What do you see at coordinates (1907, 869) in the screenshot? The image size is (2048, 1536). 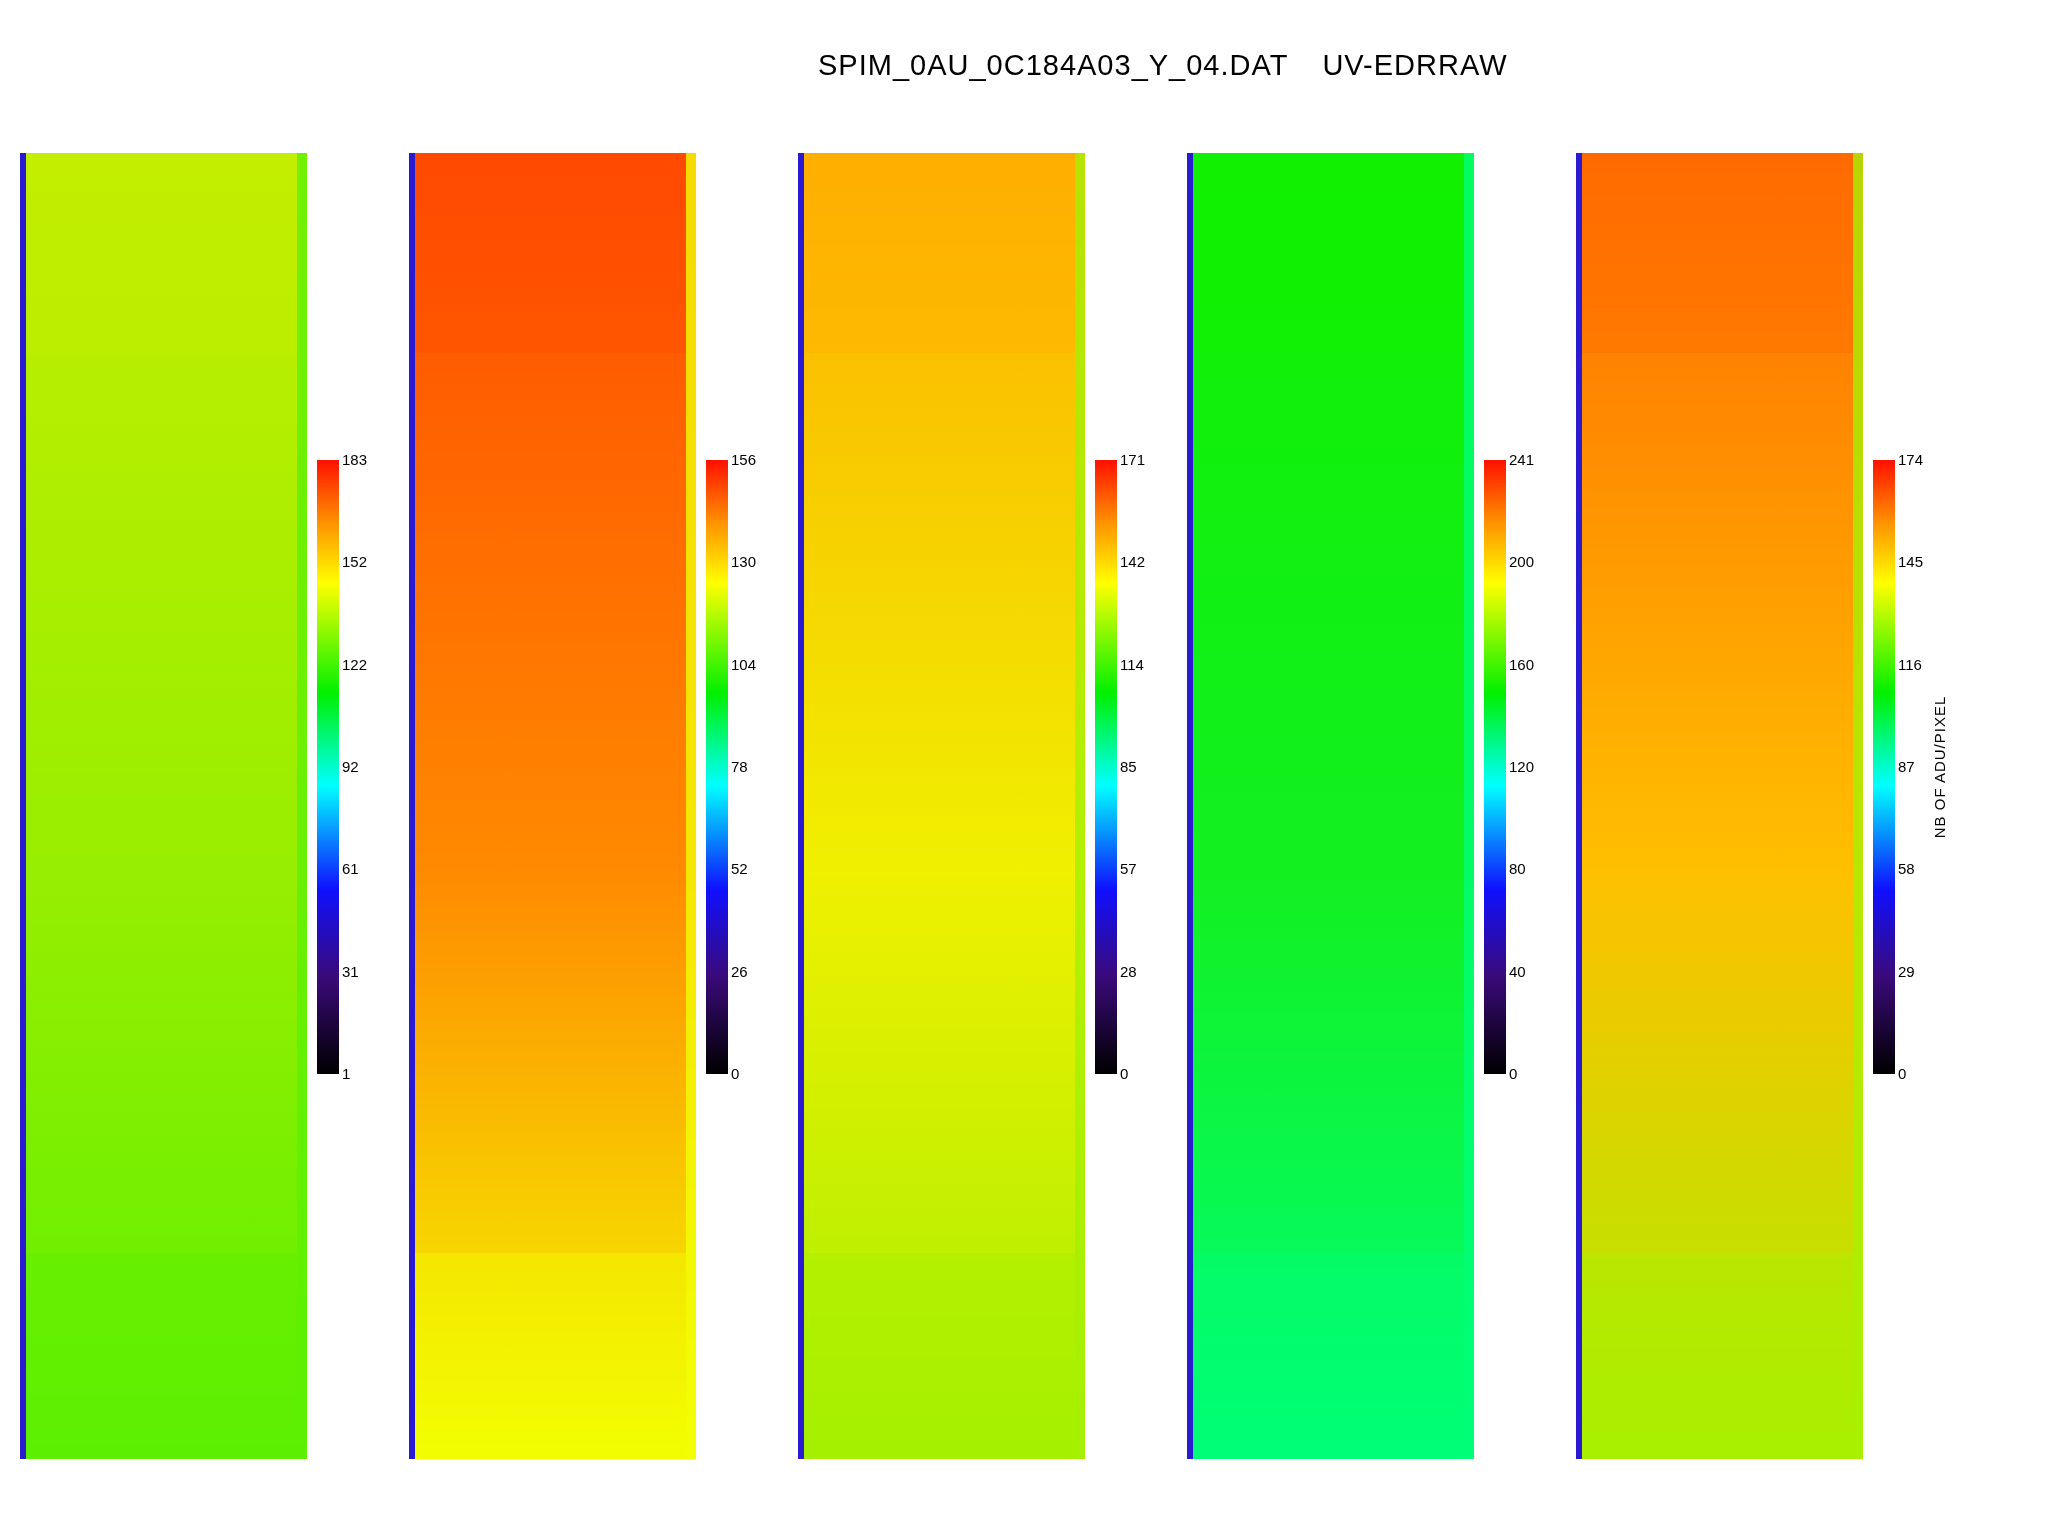 I see `tick-label: 58` at bounding box center [1907, 869].